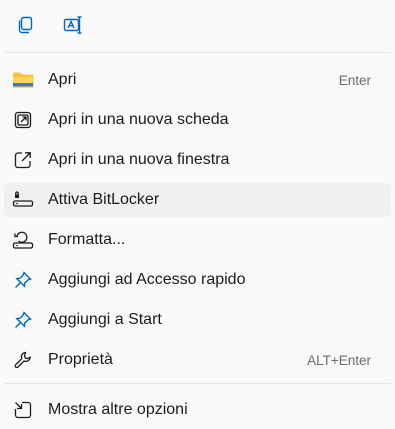 This screenshot has width=395, height=429. What do you see at coordinates (23, 80) in the screenshot?
I see `folder-icon` at bounding box center [23, 80].